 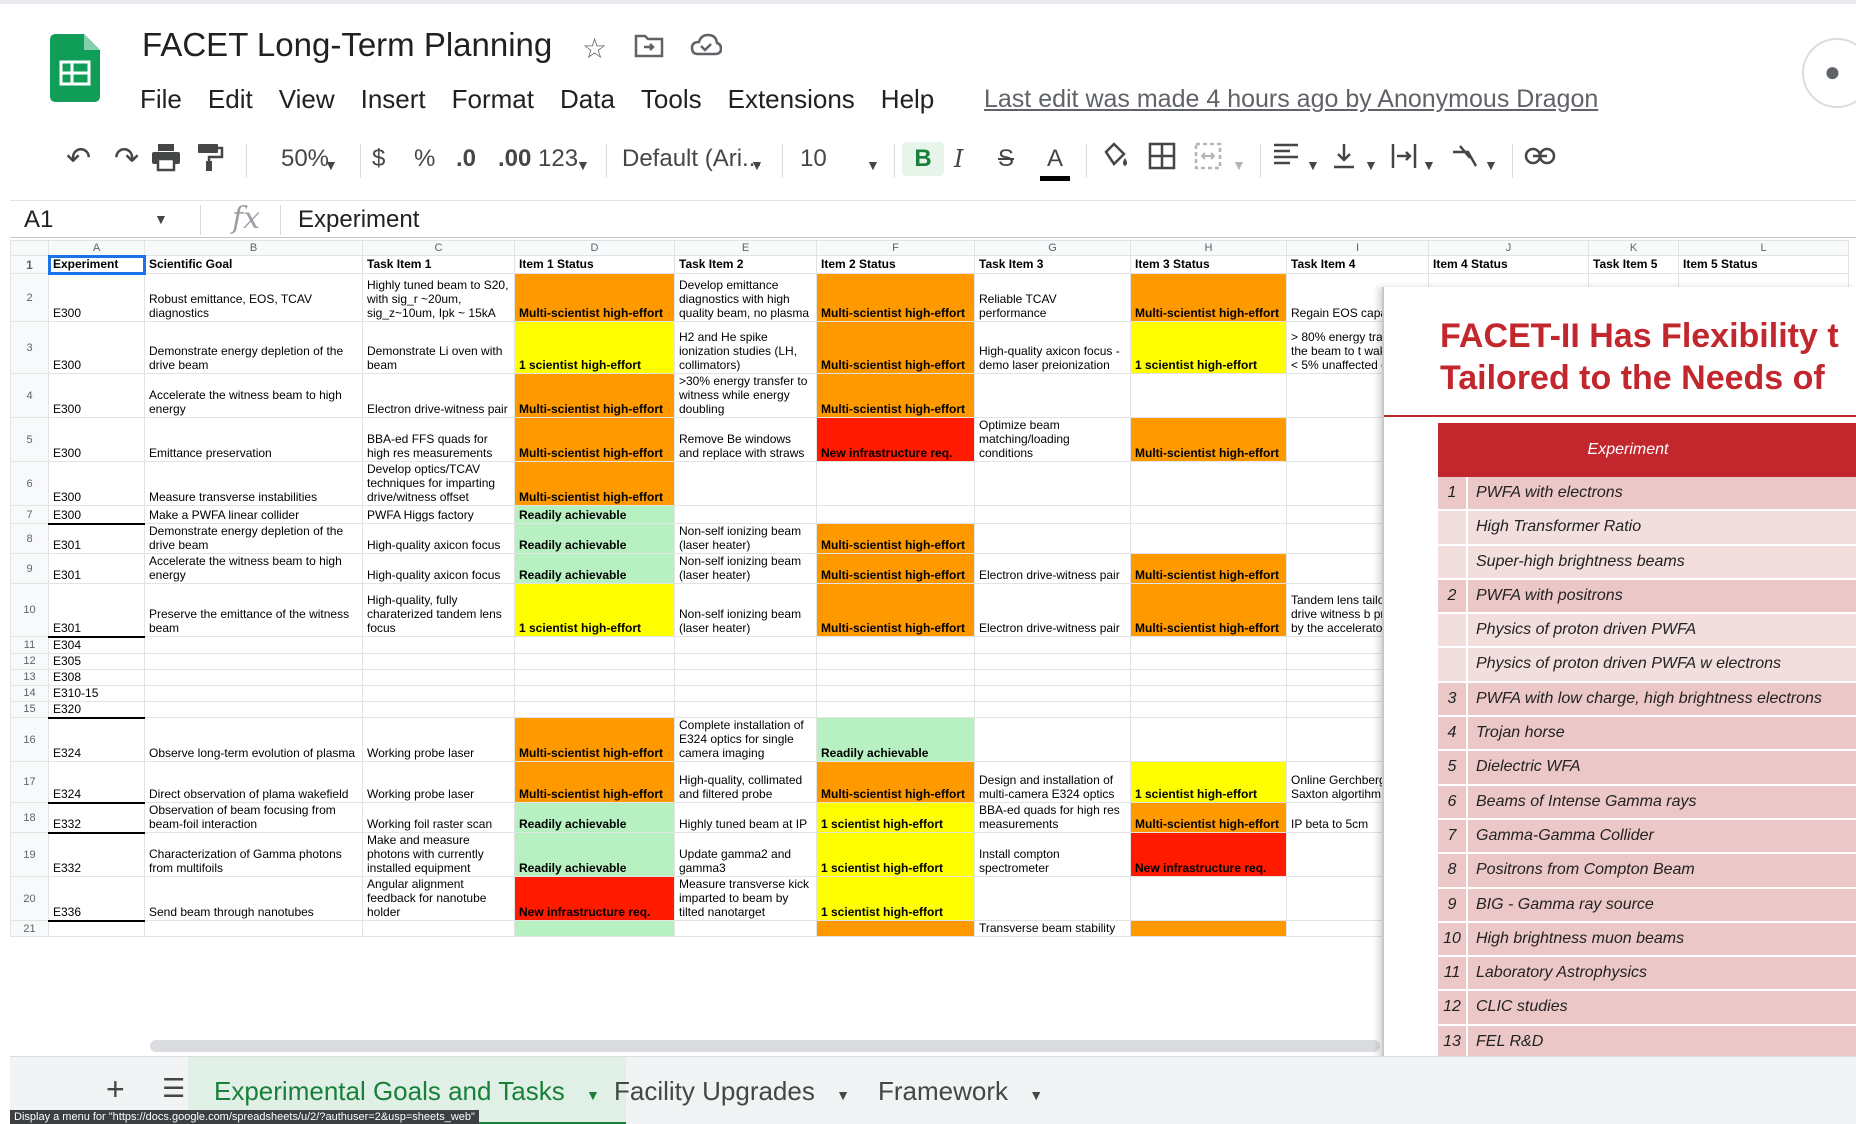 What do you see at coordinates (1208, 161) in the screenshot?
I see `merge-cells-icon` at bounding box center [1208, 161].